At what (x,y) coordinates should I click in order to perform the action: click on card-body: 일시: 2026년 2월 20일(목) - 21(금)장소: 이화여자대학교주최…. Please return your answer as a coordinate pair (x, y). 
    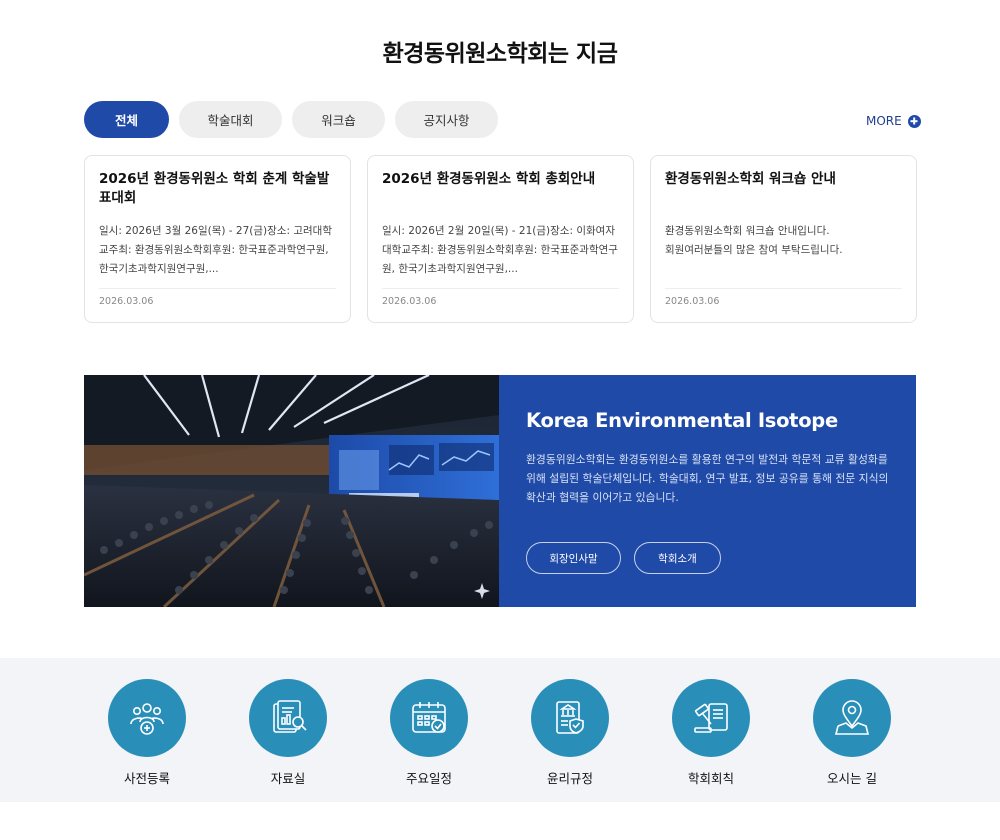
    Looking at the image, I should click on (500, 250).